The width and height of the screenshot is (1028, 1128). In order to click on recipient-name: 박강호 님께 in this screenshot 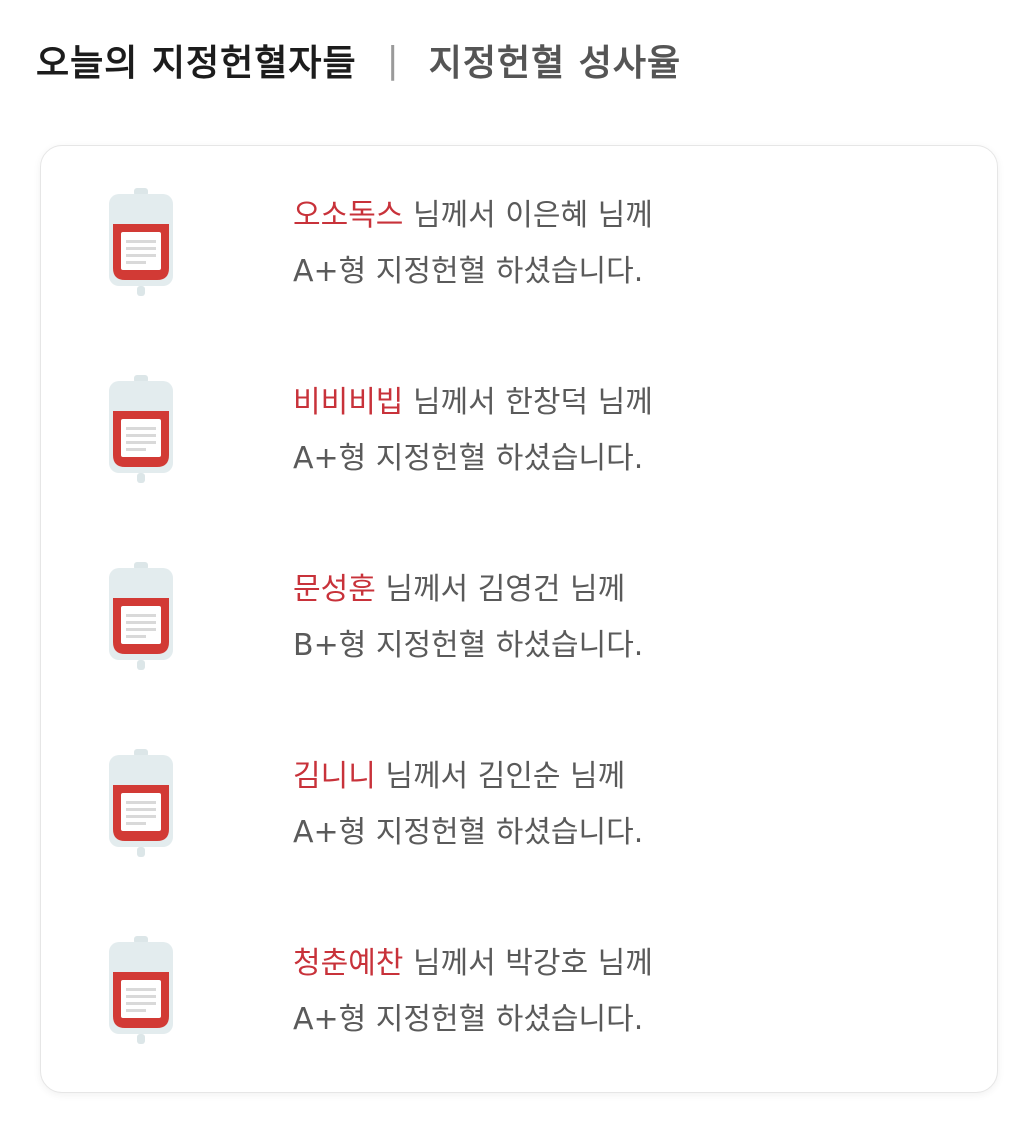, I will do `click(579, 963)`.